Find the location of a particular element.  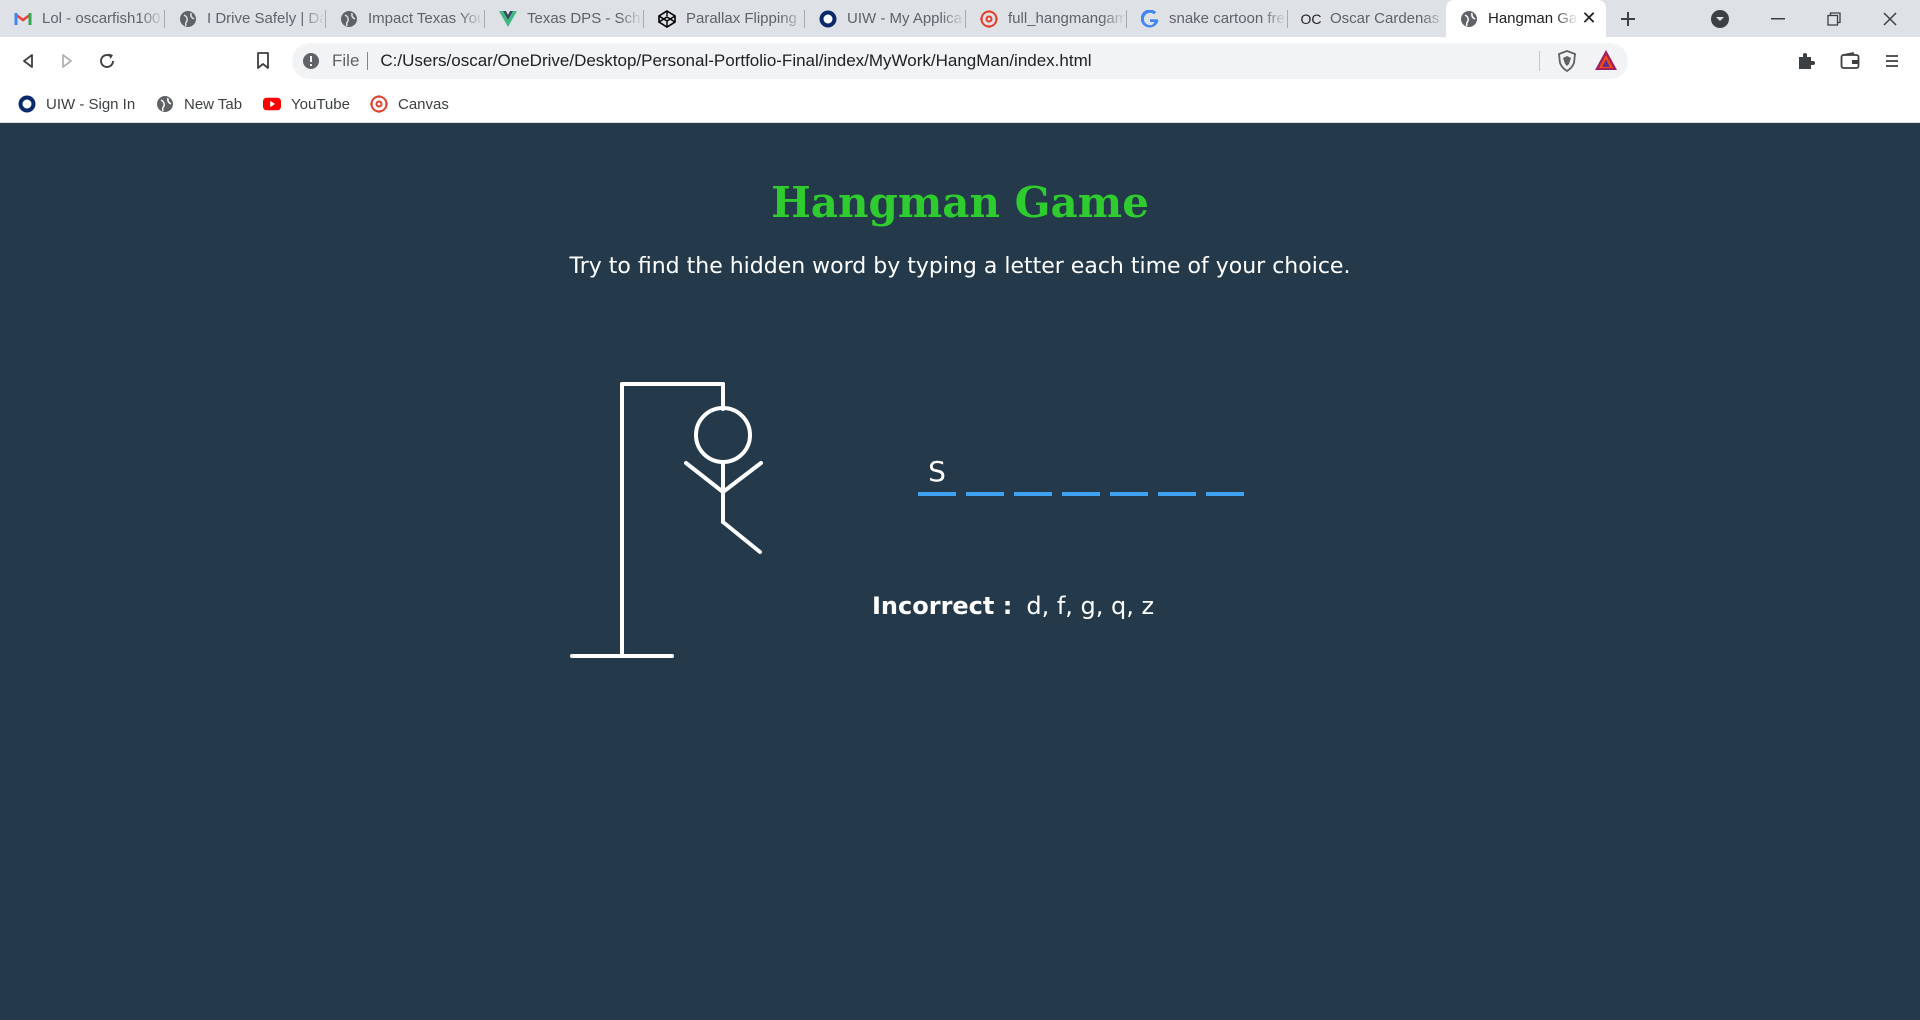

tab-idrivesafely: I Drive Safely | Da is located at coordinates (245, 18).